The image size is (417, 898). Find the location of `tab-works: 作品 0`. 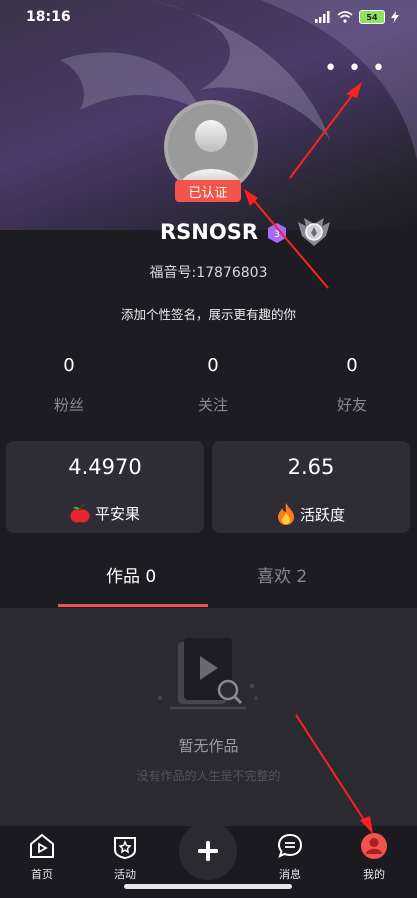

tab-works: 作品 0 is located at coordinates (131, 574).